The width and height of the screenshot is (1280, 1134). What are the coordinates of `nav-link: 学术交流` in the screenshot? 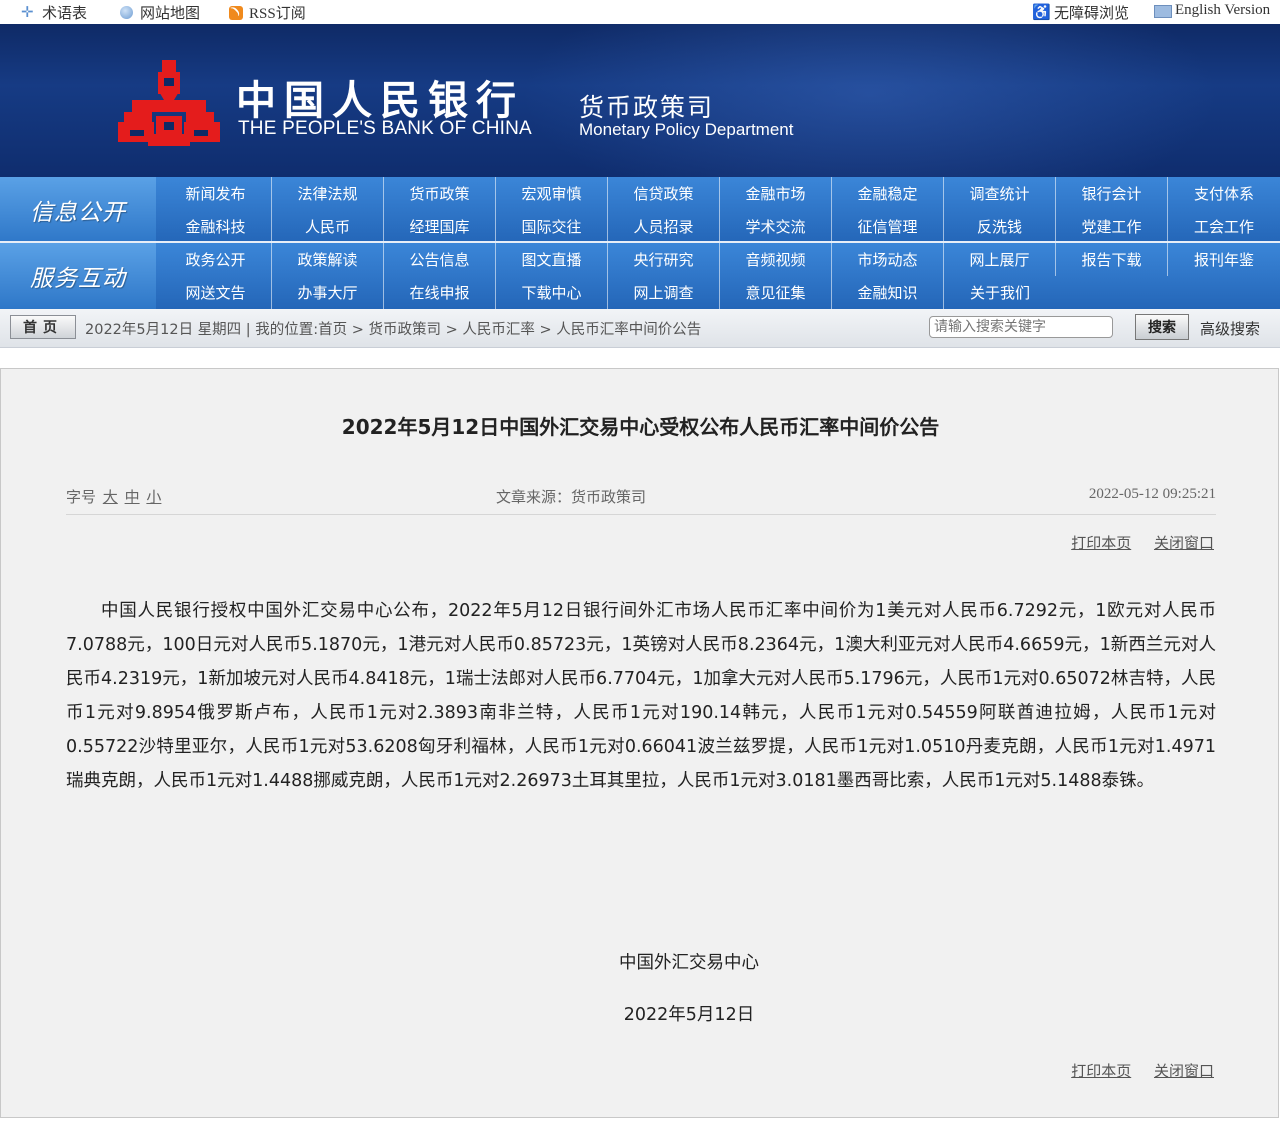 It's located at (776, 226).